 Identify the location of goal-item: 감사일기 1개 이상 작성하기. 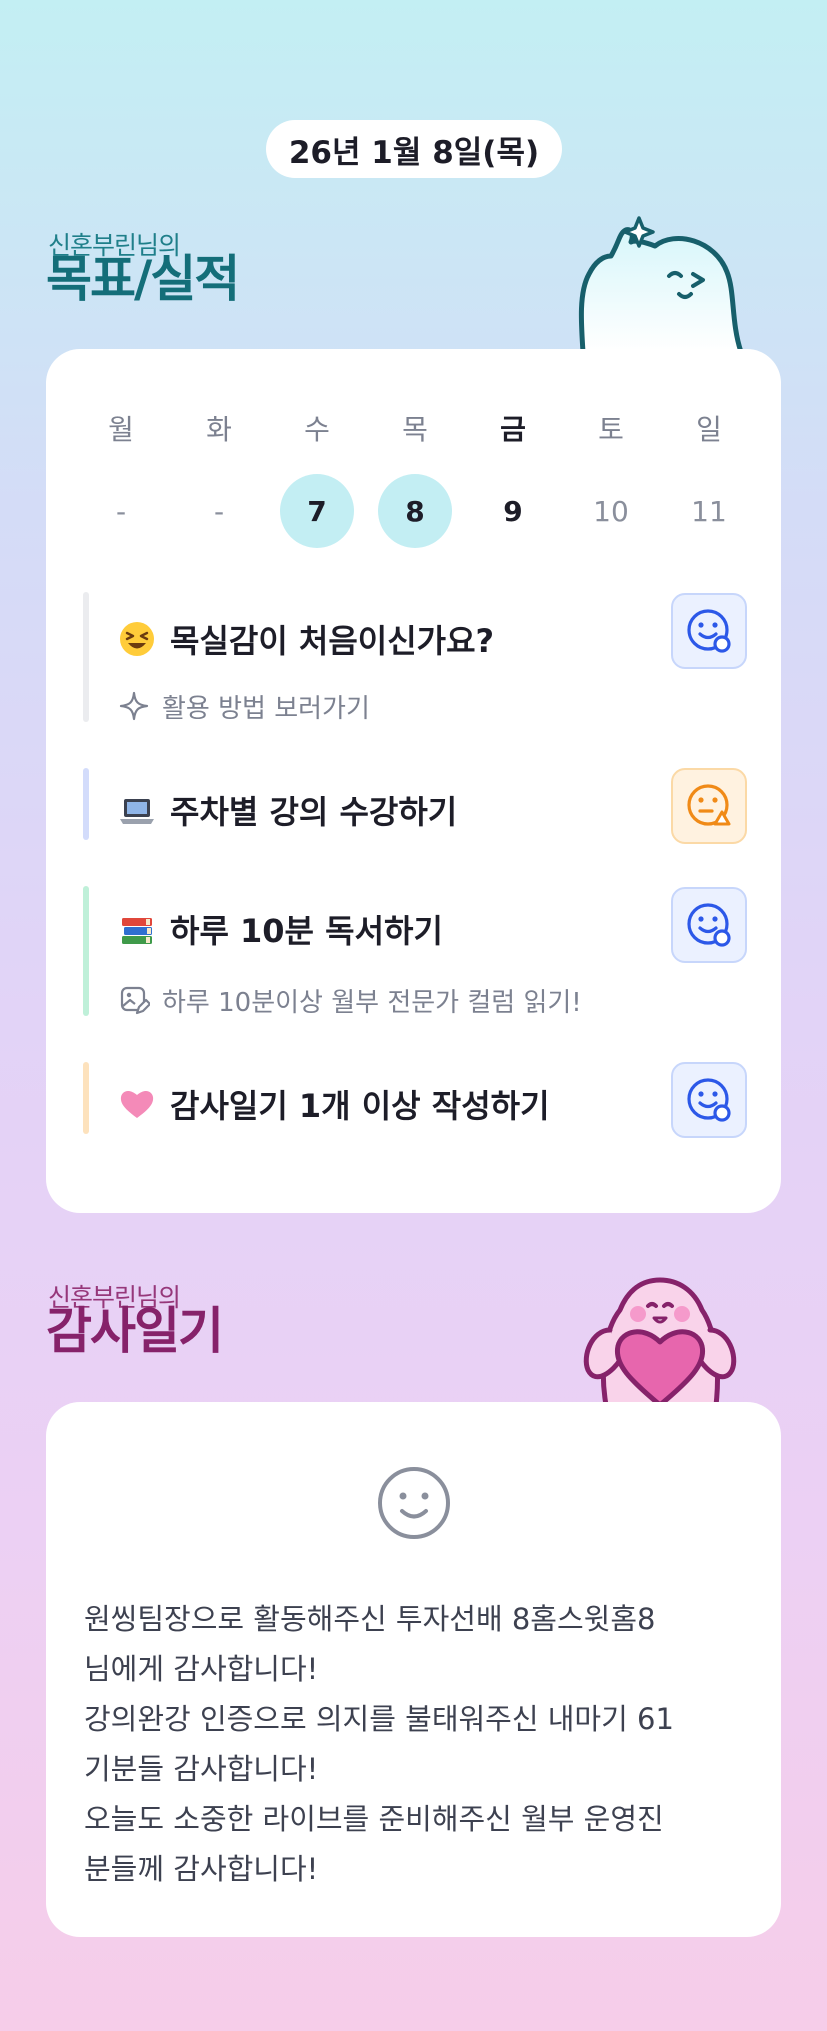
(334, 1104).